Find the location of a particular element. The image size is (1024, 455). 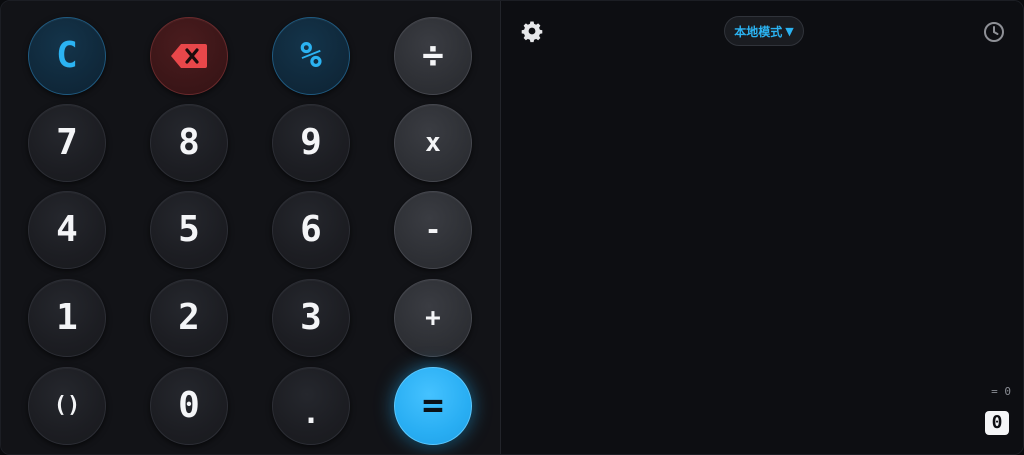

parentheses-button: () is located at coordinates (67, 406).